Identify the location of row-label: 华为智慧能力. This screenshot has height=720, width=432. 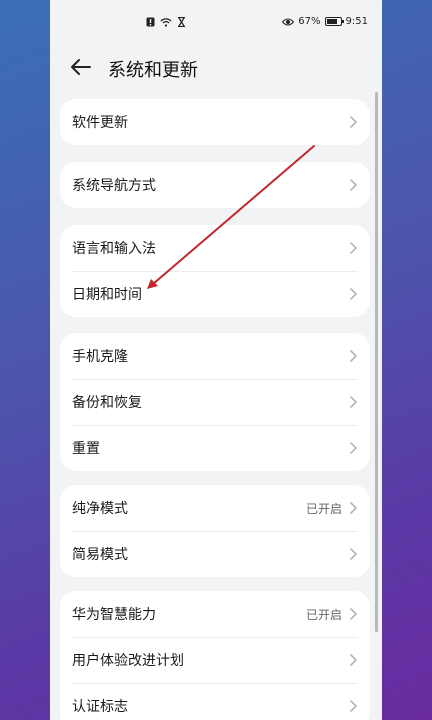
(114, 615).